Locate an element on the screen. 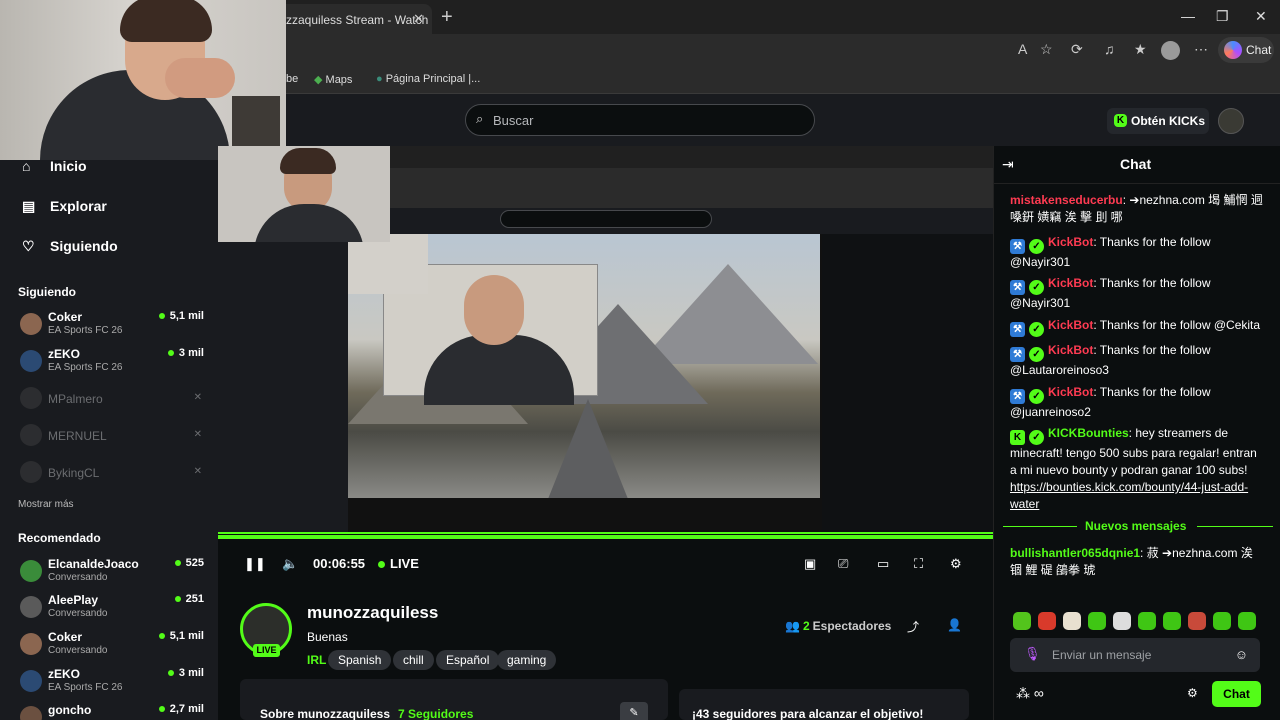  microphone-icon: 🎙 is located at coordinates (1032, 654).